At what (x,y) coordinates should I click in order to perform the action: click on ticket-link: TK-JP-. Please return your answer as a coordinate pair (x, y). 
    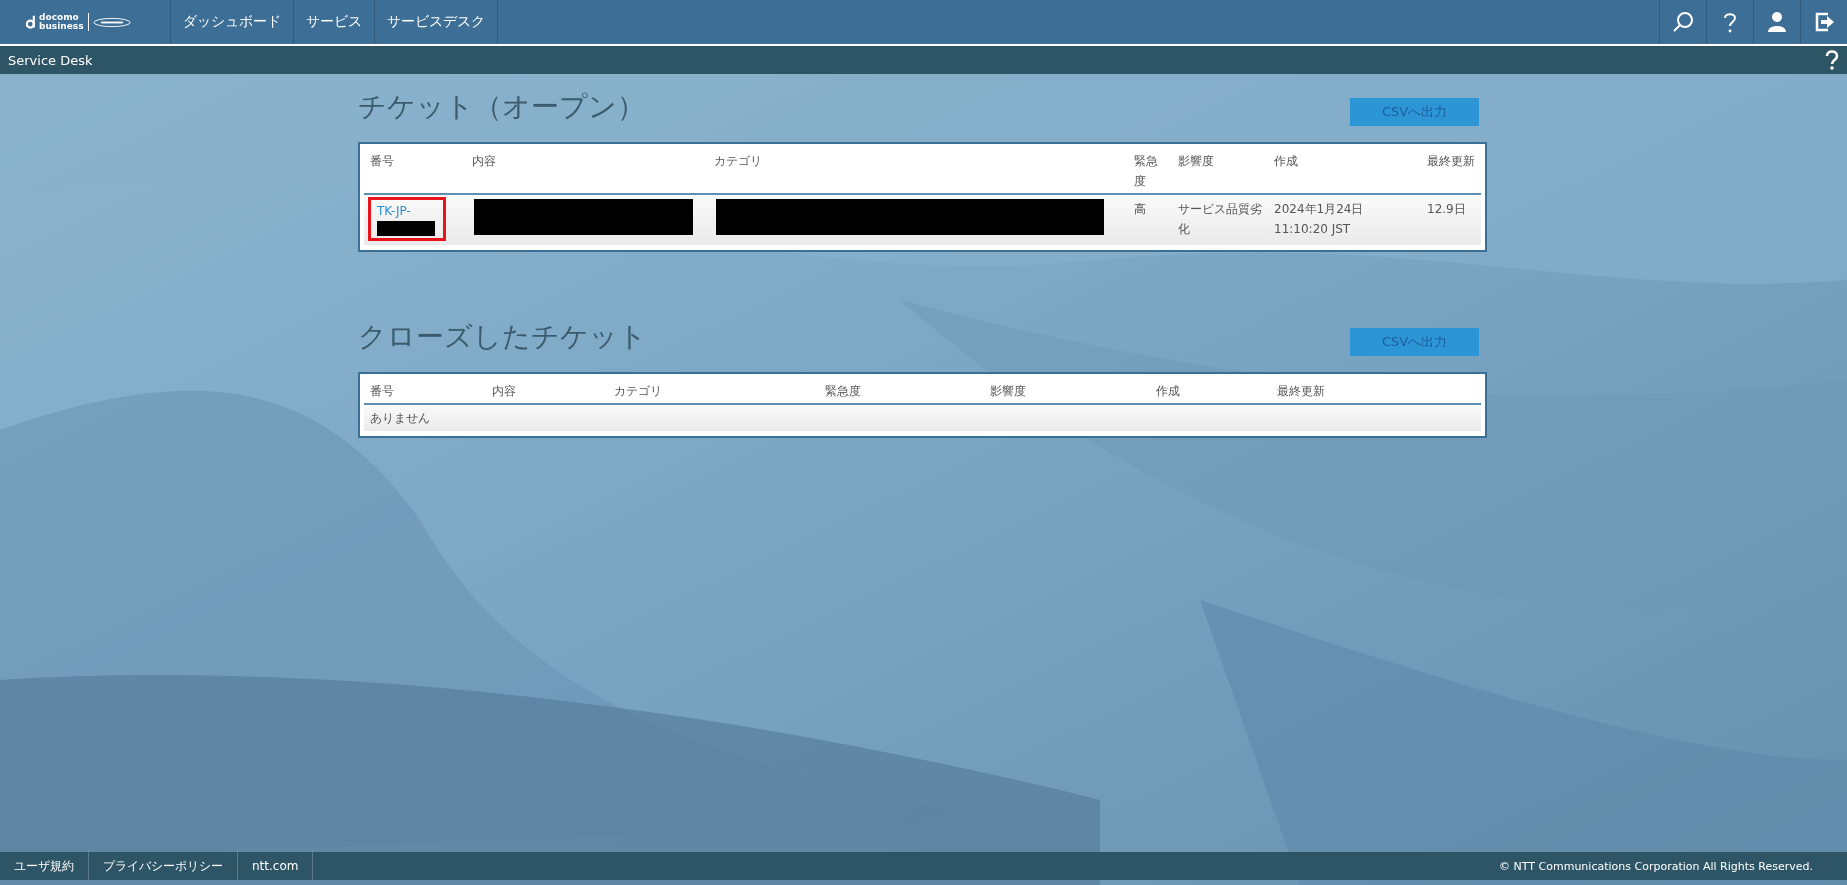
    Looking at the image, I should click on (407, 211).